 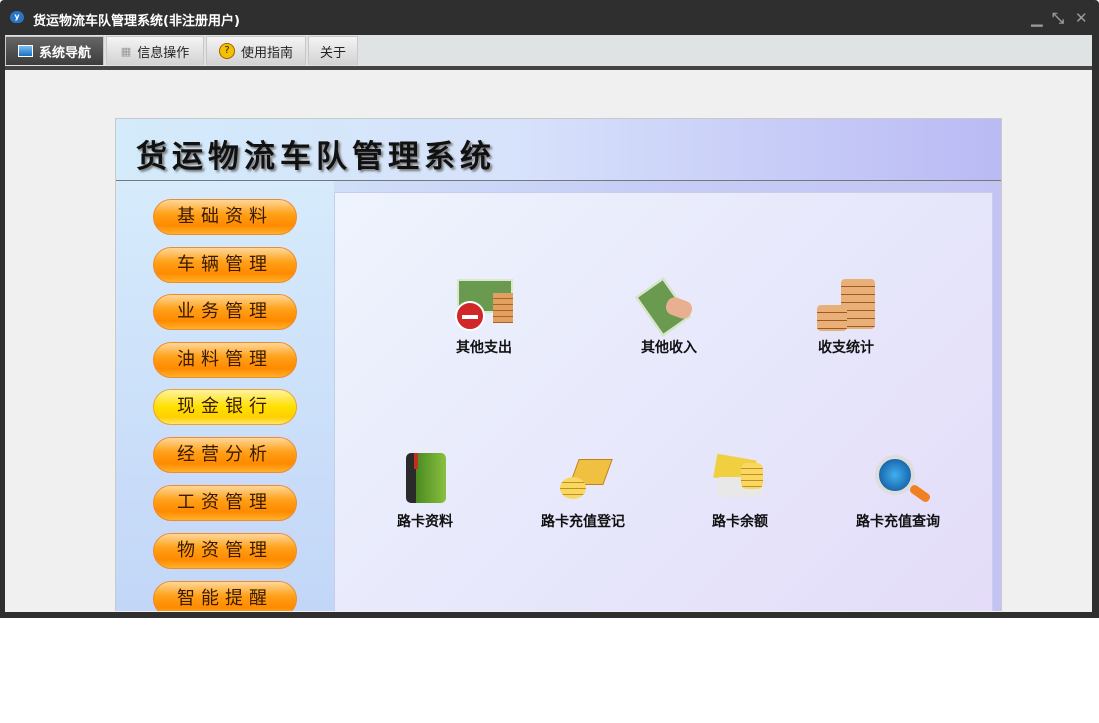 I want to click on panel-header: 货运物流车队管理系统, so click(x=558, y=150).